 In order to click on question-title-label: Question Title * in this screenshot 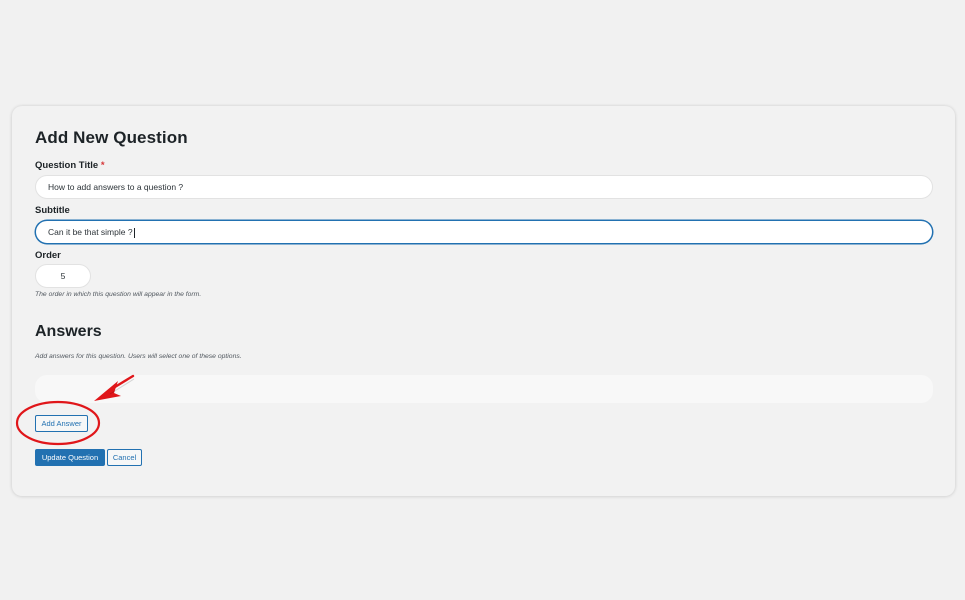, I will do `click(70, 165)`.